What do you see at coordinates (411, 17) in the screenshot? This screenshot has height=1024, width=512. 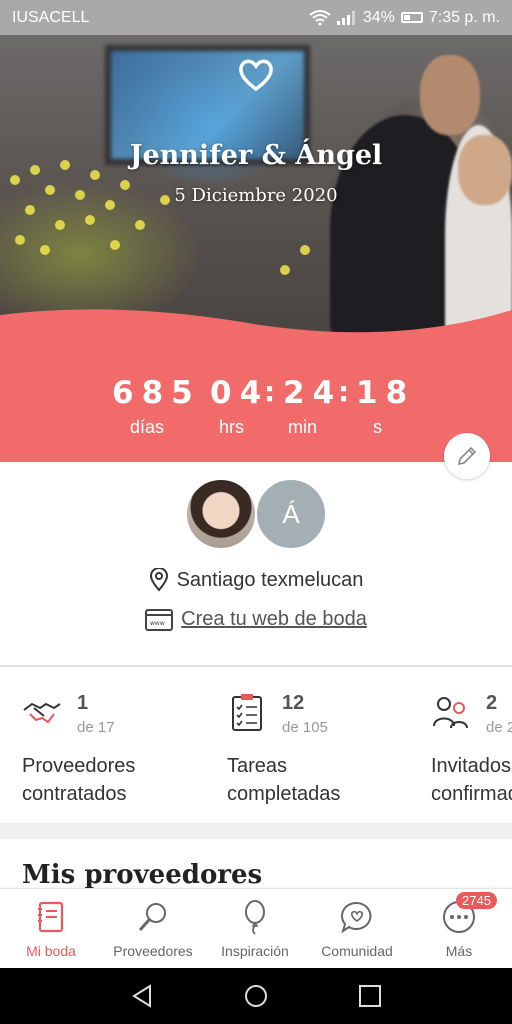 I see `battery-icon` at bounding box center [411, 17].